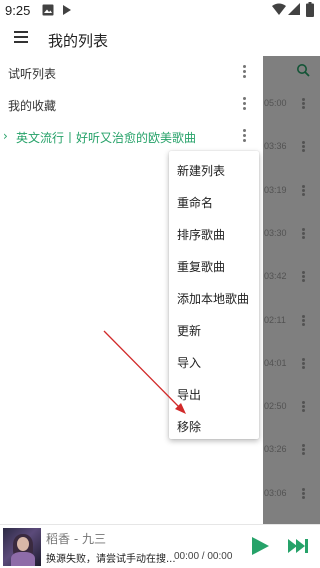 The height and width of the screenshot is (568, 320). Describe the element at coordinates (201, 267) in the screenshot. I see `menu-item-label: 重复歌曲` at that location.